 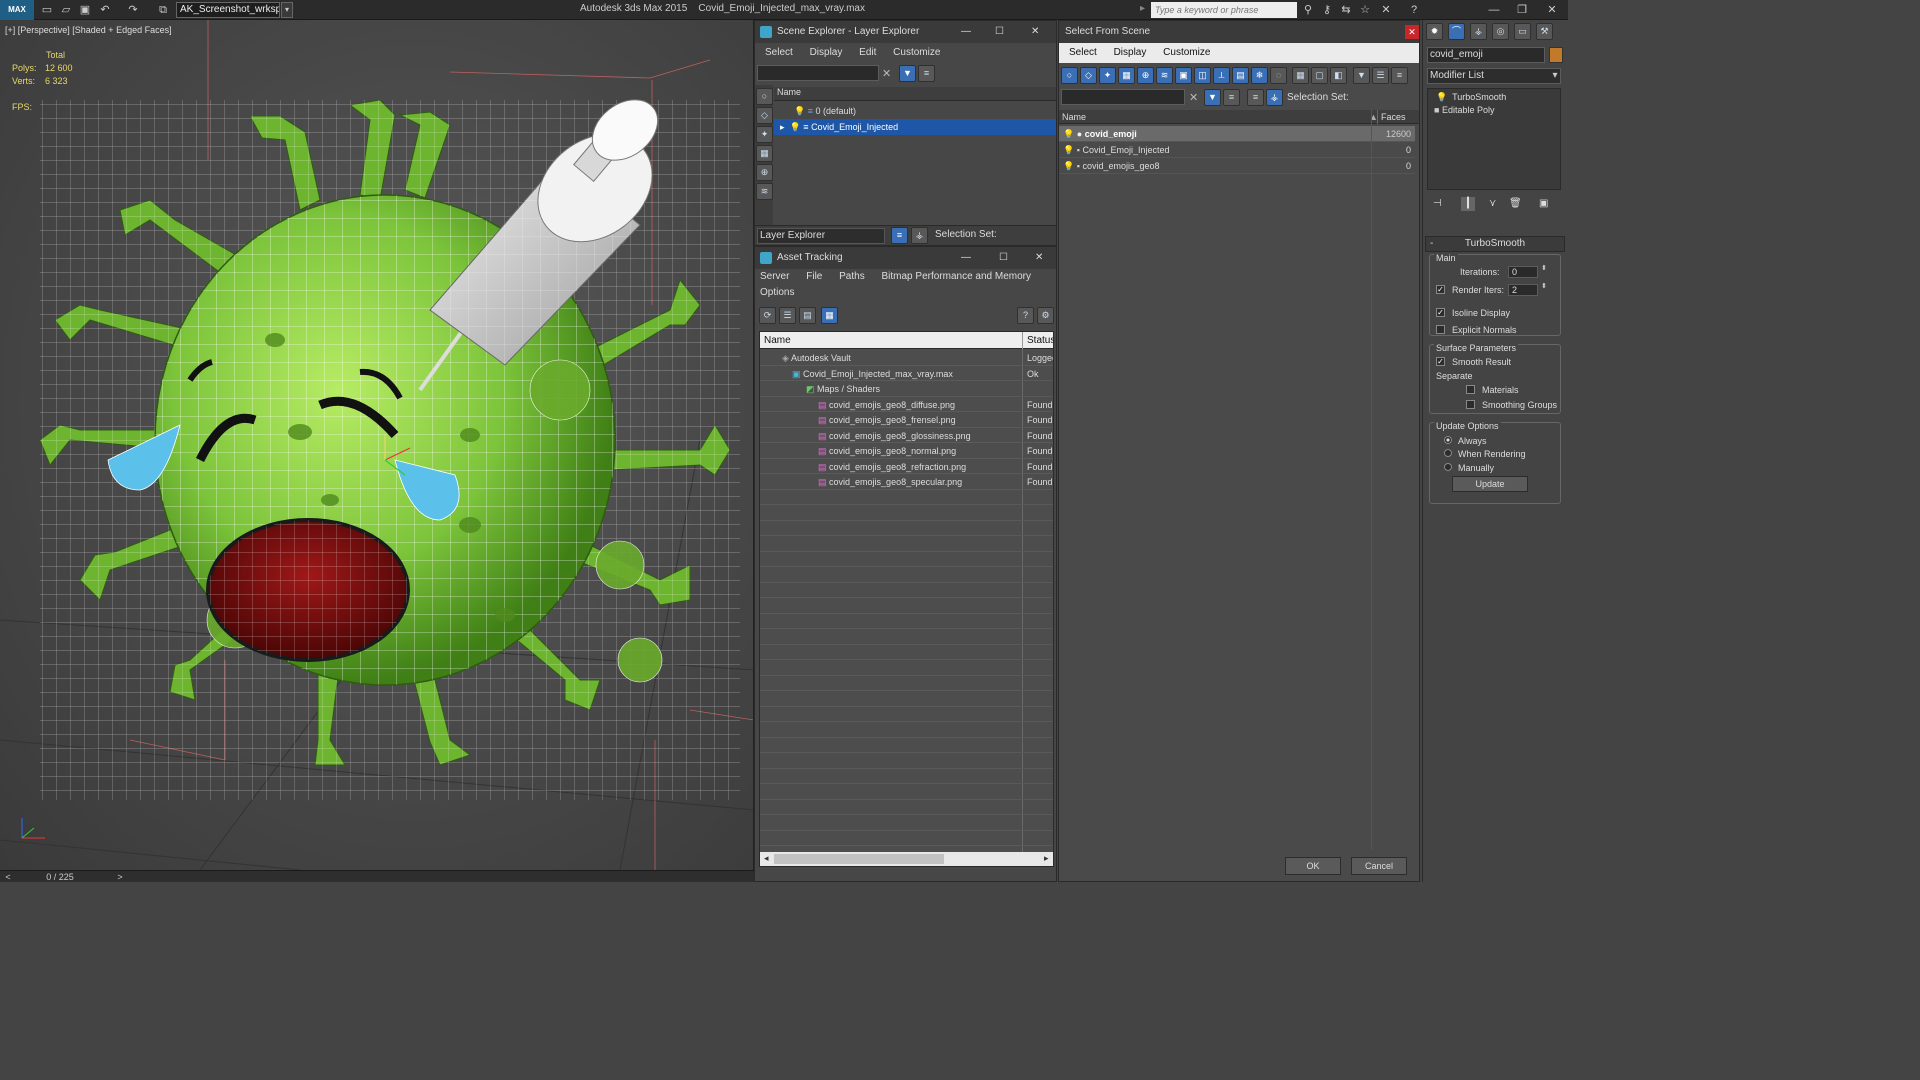 What do you see at coordinates (764, 115) in the screenshot?
I see `display-shapes-icon: ◇` at bounding box center [764, 115].